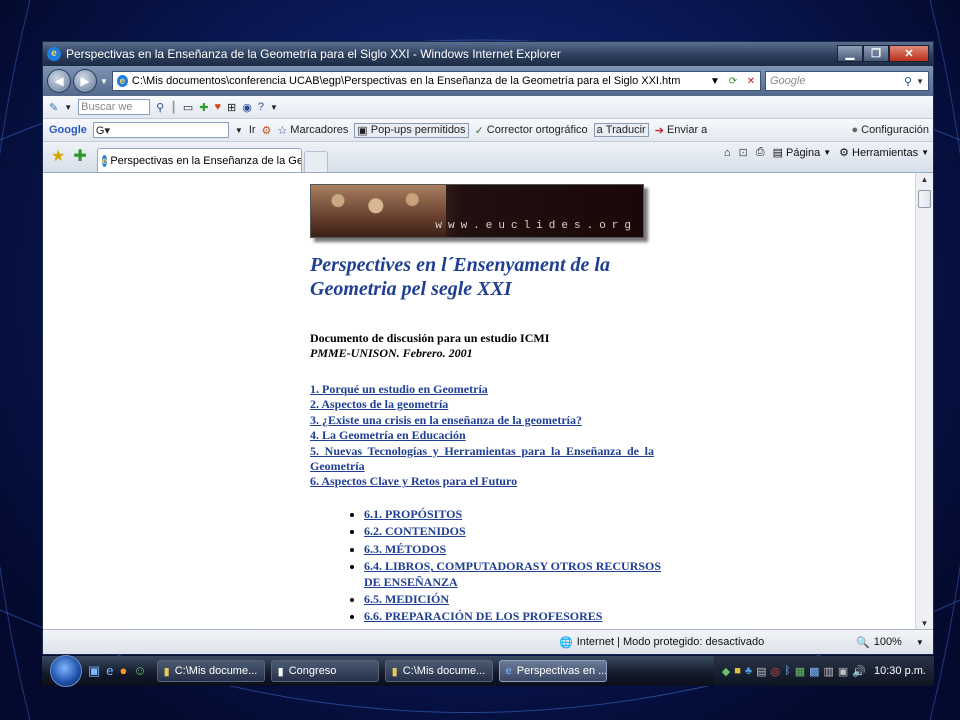  Describe the element at coordinates (482, 481) in the screenshot. I see `toc-link: 6. Aspectos Clave y Retos para el Futuro` at that location.